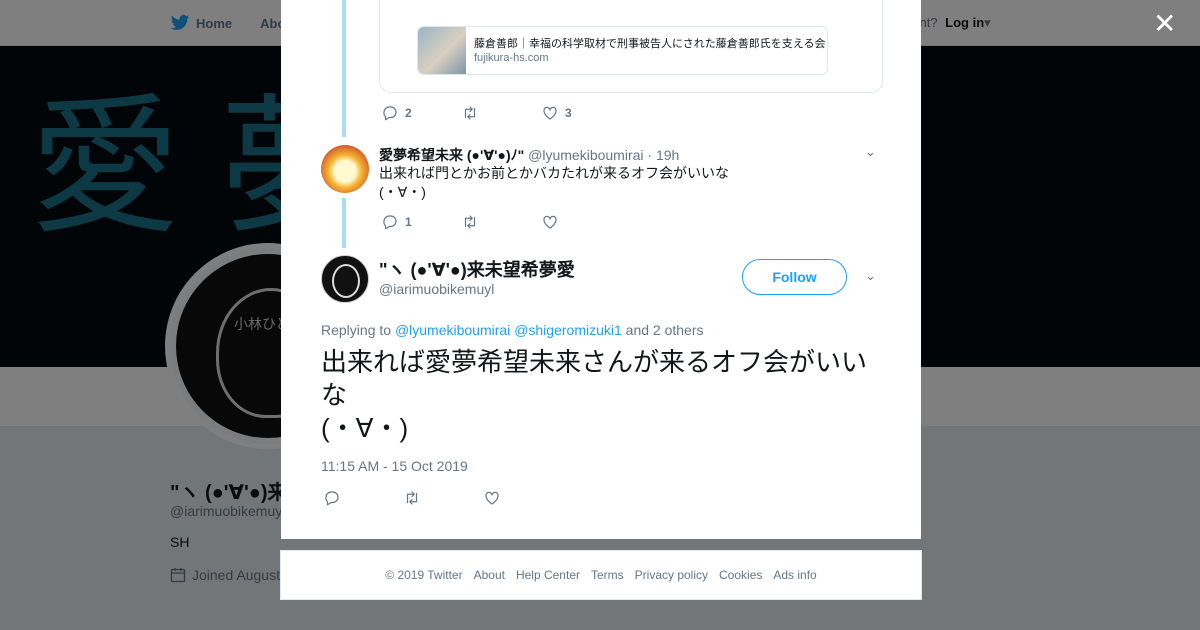 This screenshot has height=630, width=1200. I want to click on main-tweet-text: 出来れば愛夢希望未来さんが来るオフ会がいいな (・∀・), so click(594, 395).